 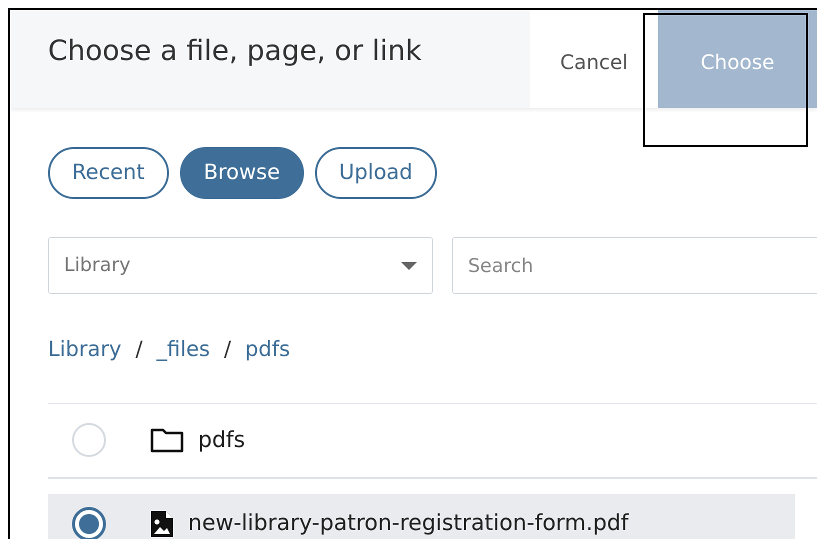 What do you see at coordinates (85, 350) in the screenshot?
I see `breadcrumb-link: Library` at bounding box center [85, 350].